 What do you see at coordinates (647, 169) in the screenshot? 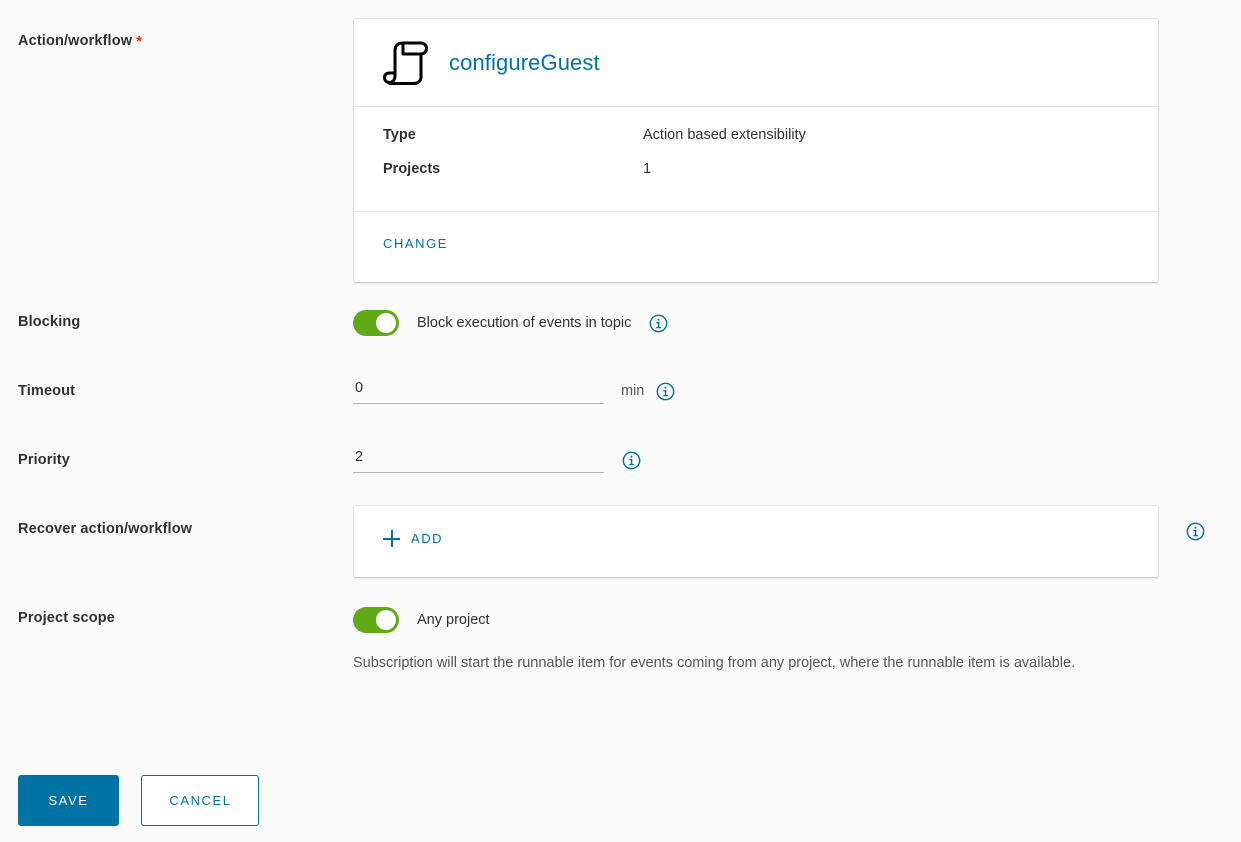
I see `detail-value: 1` at bounding box center [647, 169].